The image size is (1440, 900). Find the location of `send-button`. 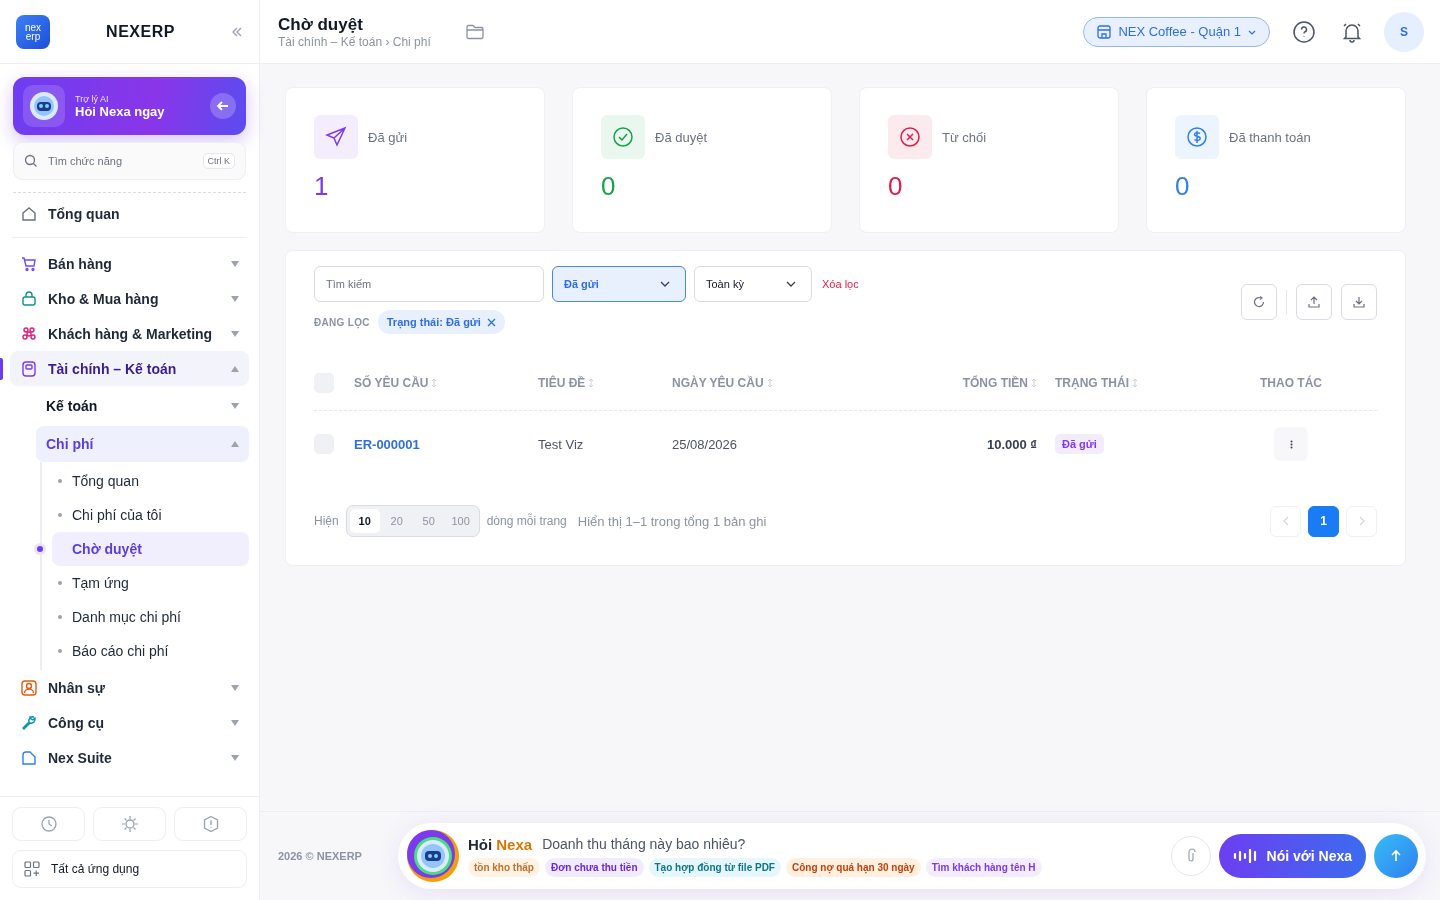

send-button is located at coordinates (1396, 856).